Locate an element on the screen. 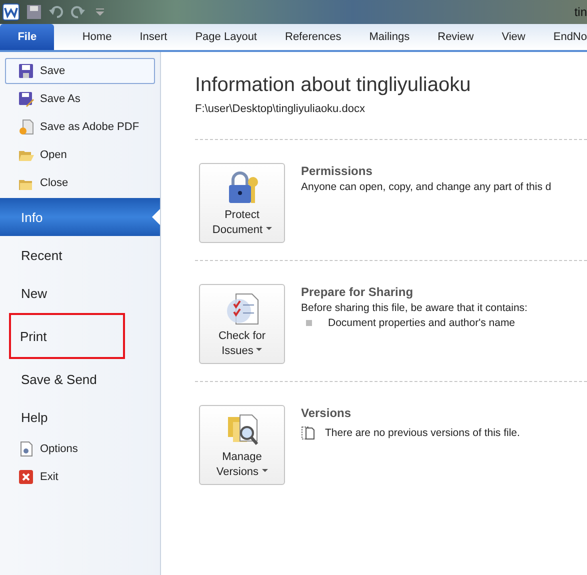 Image resolution: width=587 pixels, height=575 pixels. ribbon-tab: Mailings is located at coordinates (375, 37).